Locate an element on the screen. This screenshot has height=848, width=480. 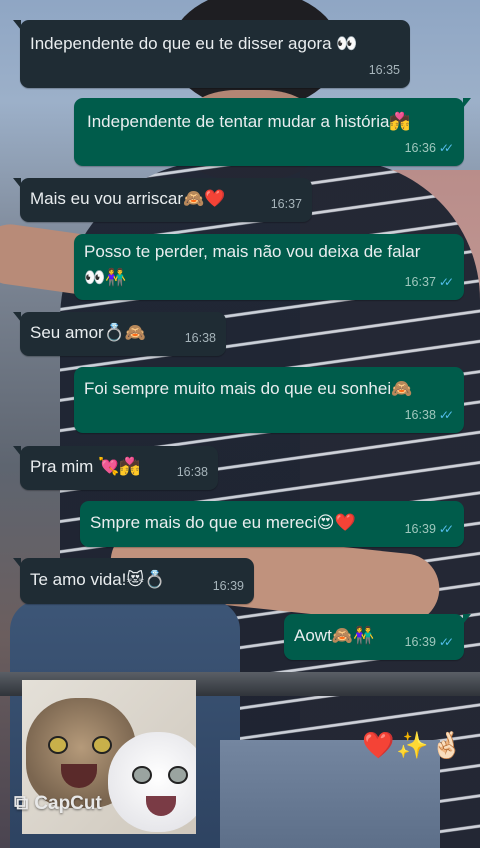
watermark-label: CapCut is located at coordinates (68, 803).